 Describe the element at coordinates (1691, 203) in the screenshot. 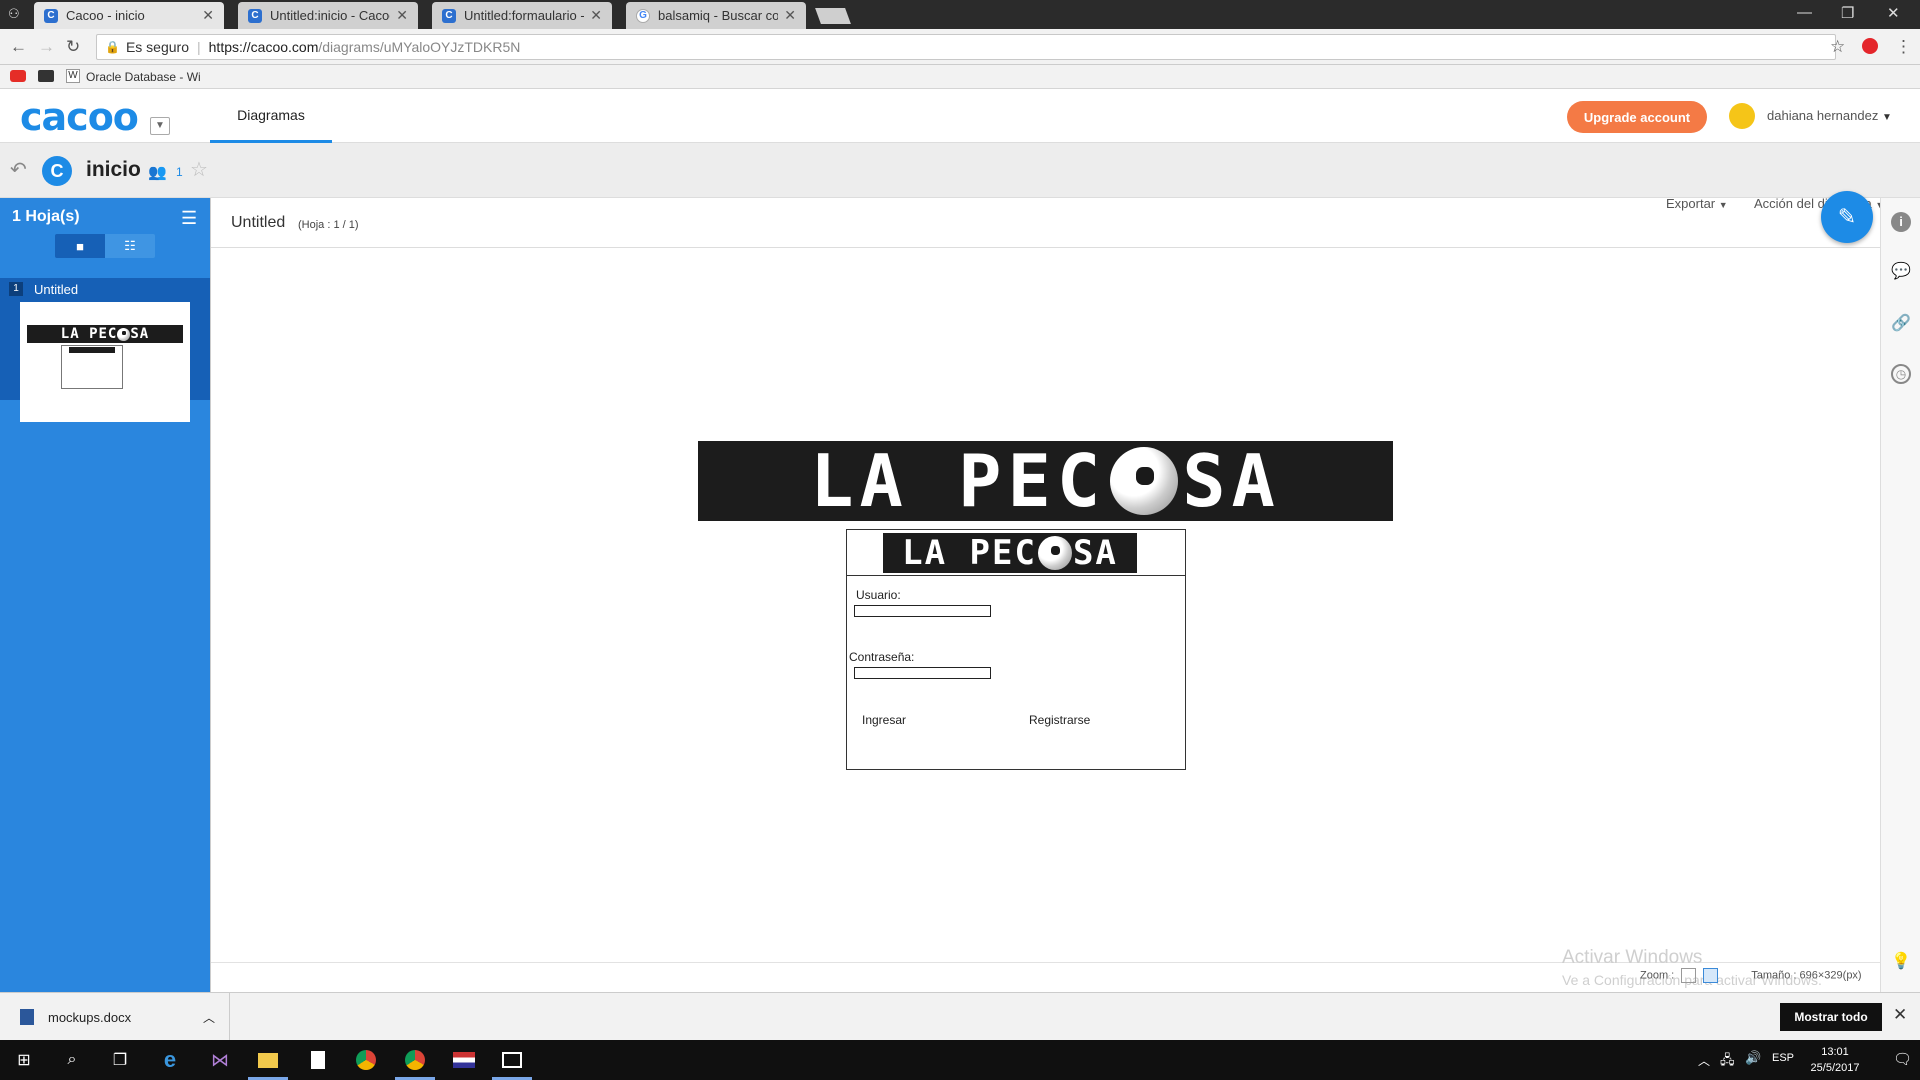

I see `export-menu-label: Exportar` at that location.